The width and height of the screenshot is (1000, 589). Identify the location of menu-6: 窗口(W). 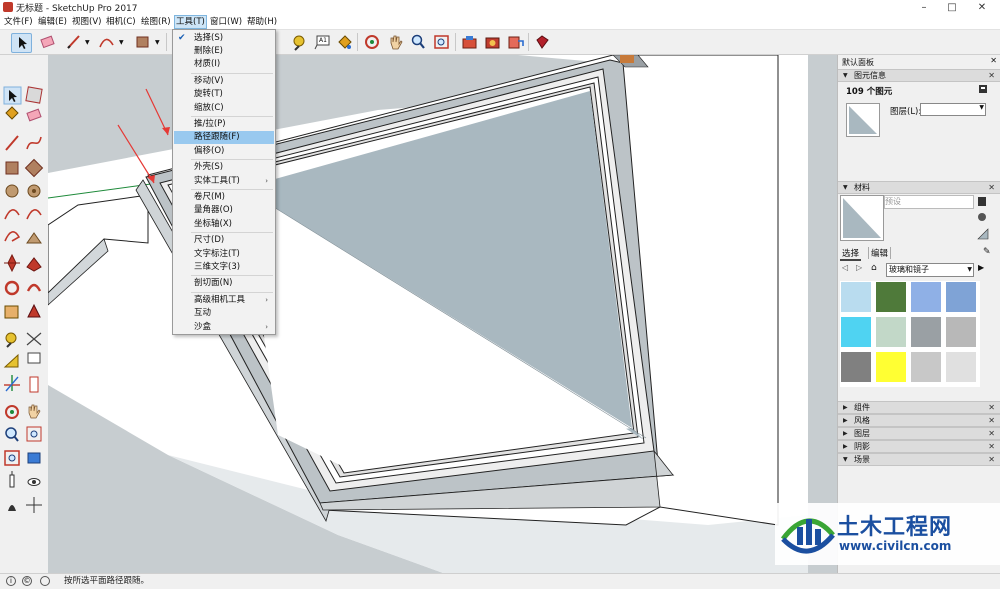
(226, 22).